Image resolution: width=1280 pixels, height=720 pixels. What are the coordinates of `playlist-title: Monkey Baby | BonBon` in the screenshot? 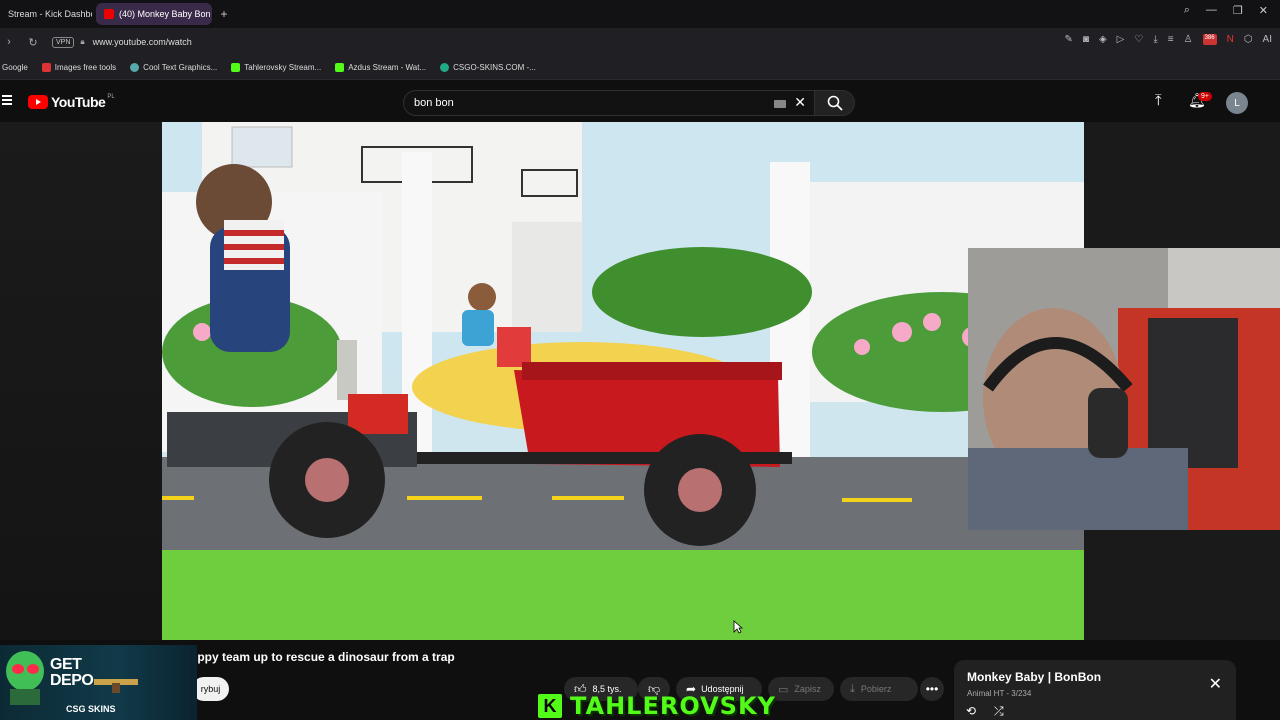 It's located at (1034, 677).